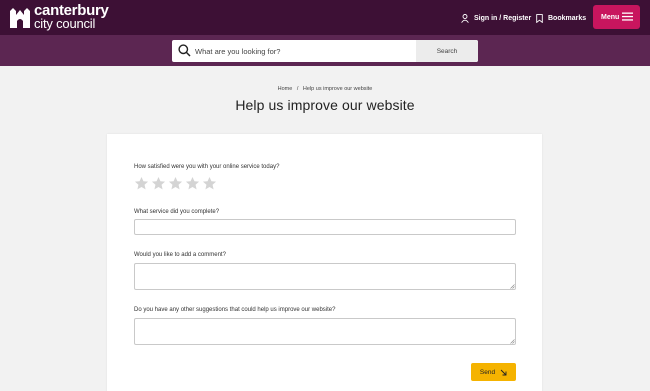 The width and height of the screenshot is (650, 391). I want to click on bookmark-icon, so click(539, 18).